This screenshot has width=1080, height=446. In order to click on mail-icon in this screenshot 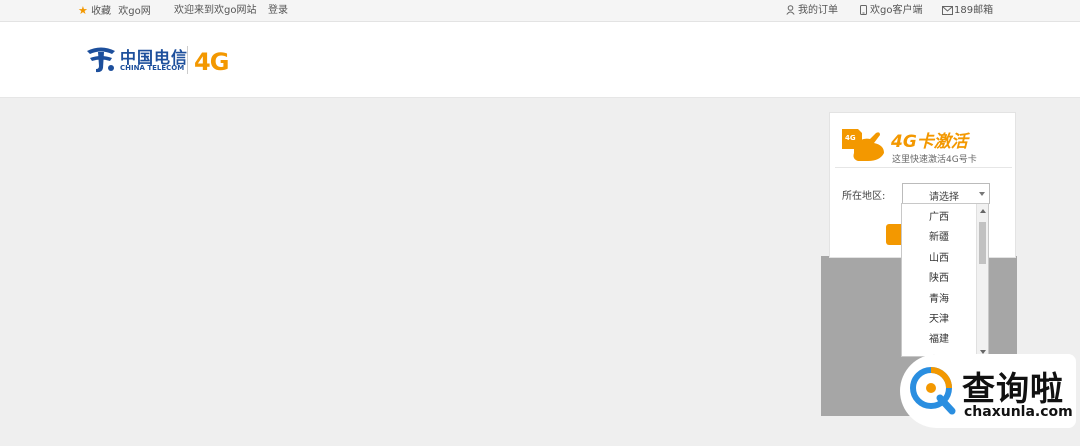, I will do `click(947, 10)`.